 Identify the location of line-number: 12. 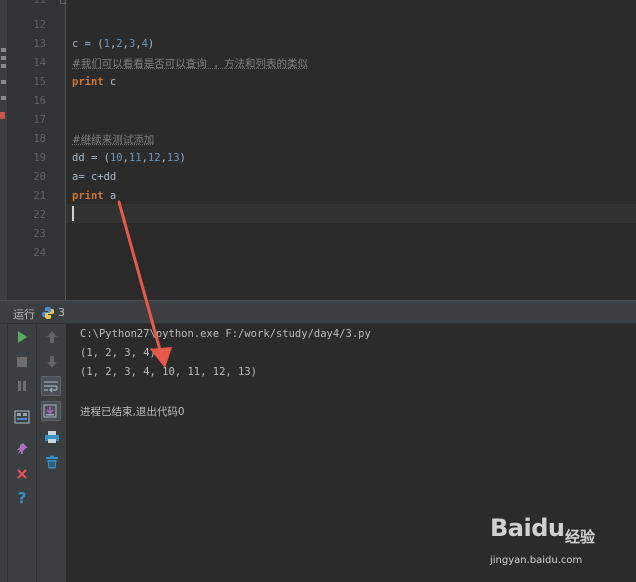
(39, 25).